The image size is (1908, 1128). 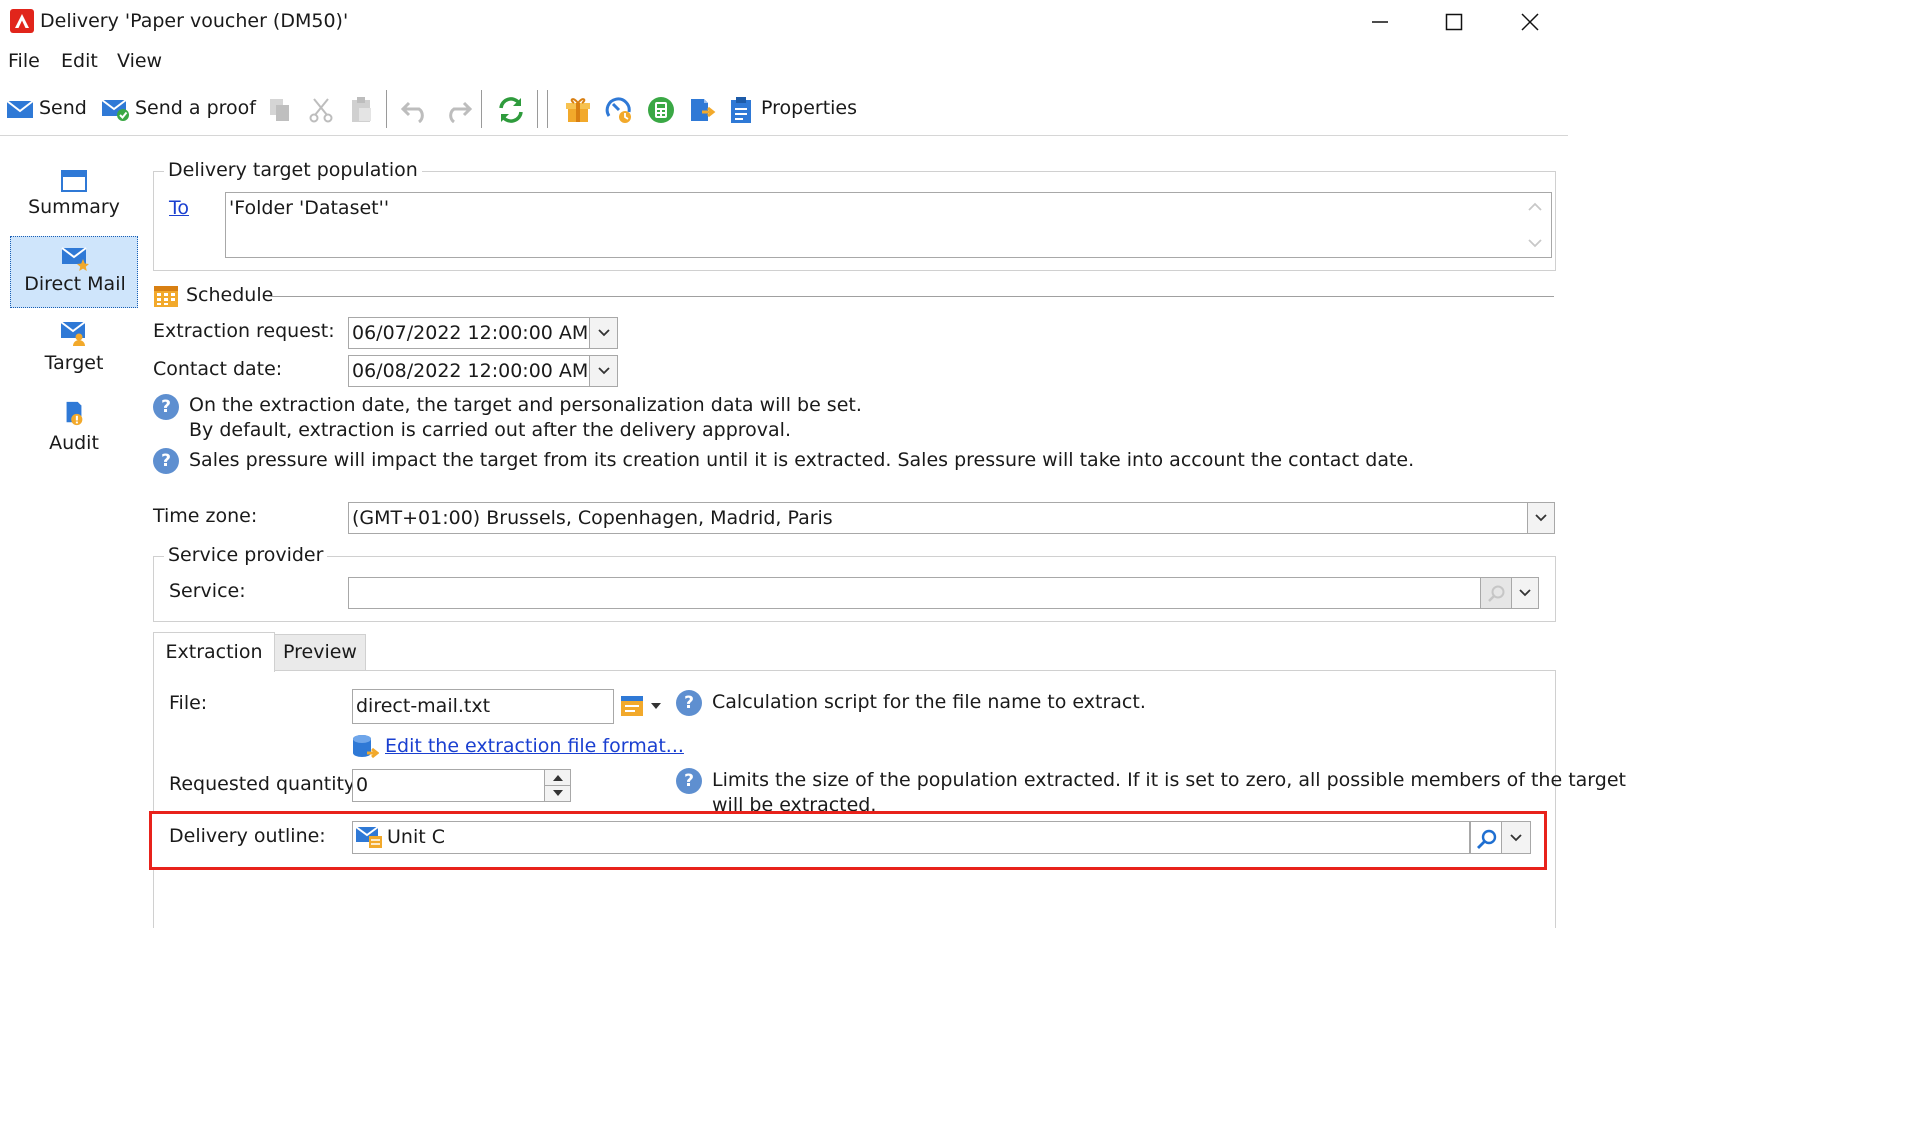 What do you see at coordinates (139, 61) in the screenshot?
I see `menu-view: View` at bounding box center [139, 61].